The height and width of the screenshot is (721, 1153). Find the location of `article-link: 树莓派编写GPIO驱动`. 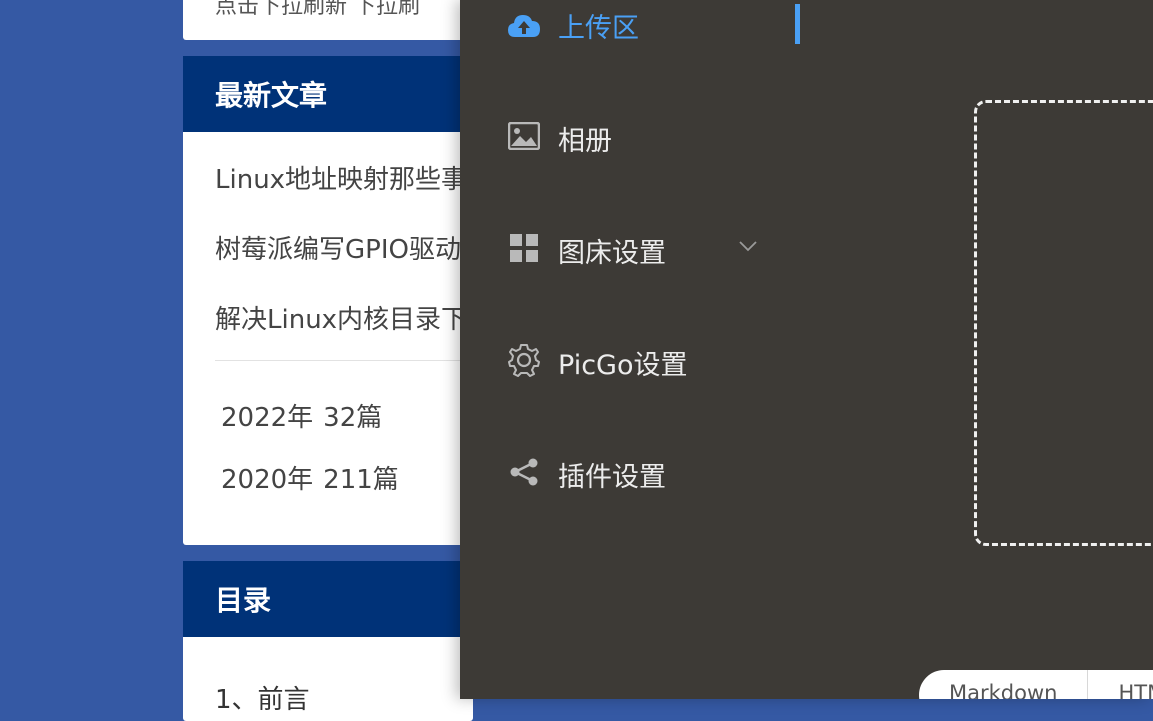

article-link: 树莓派编写GPIO驱动 is located at coordinates (344, 257).